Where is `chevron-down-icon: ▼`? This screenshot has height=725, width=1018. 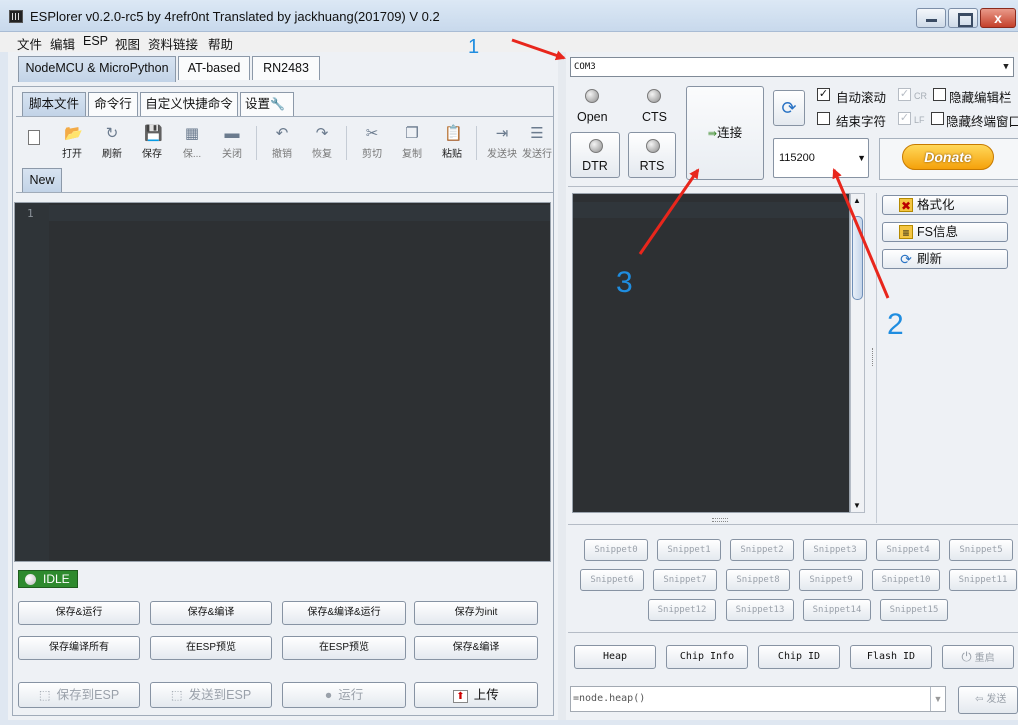 chevron-down-icon: ▼ is located at coordinates (937, 699).